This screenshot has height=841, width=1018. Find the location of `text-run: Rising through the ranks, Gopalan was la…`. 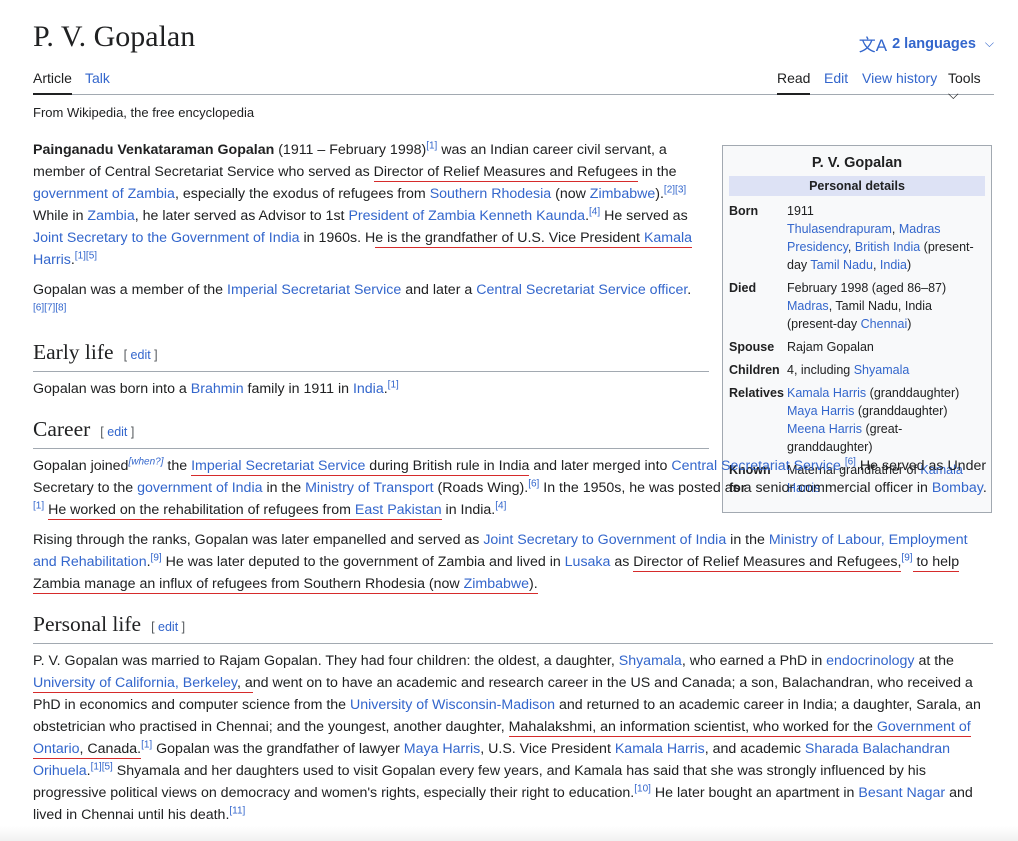

text-run: Rising through the ranks, Gopalan was la… is located at coordinates (258, 540).